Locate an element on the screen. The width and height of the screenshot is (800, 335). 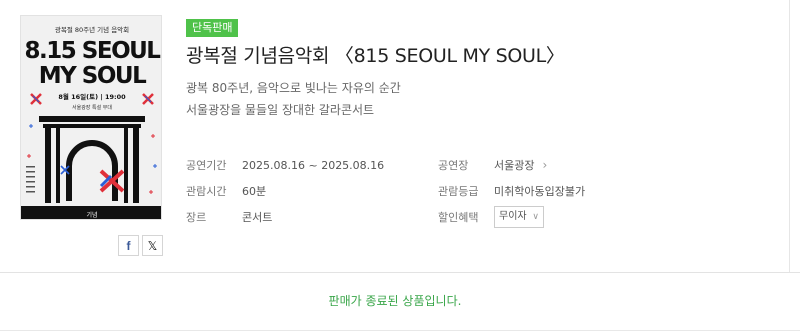
genre-label: 장르 is located at coordinates (196, 217).